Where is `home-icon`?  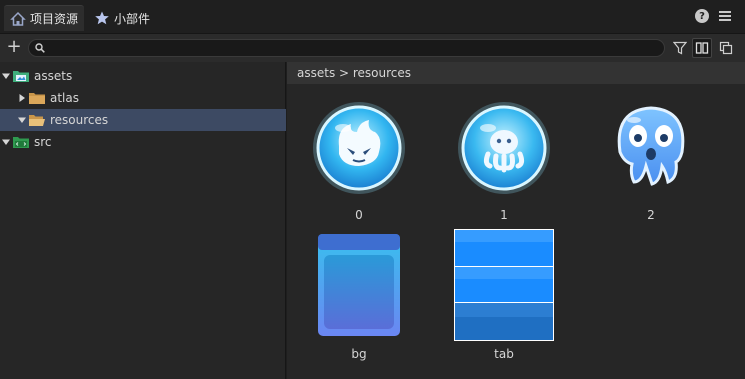 home-icon is located at coordinates (18, 18).